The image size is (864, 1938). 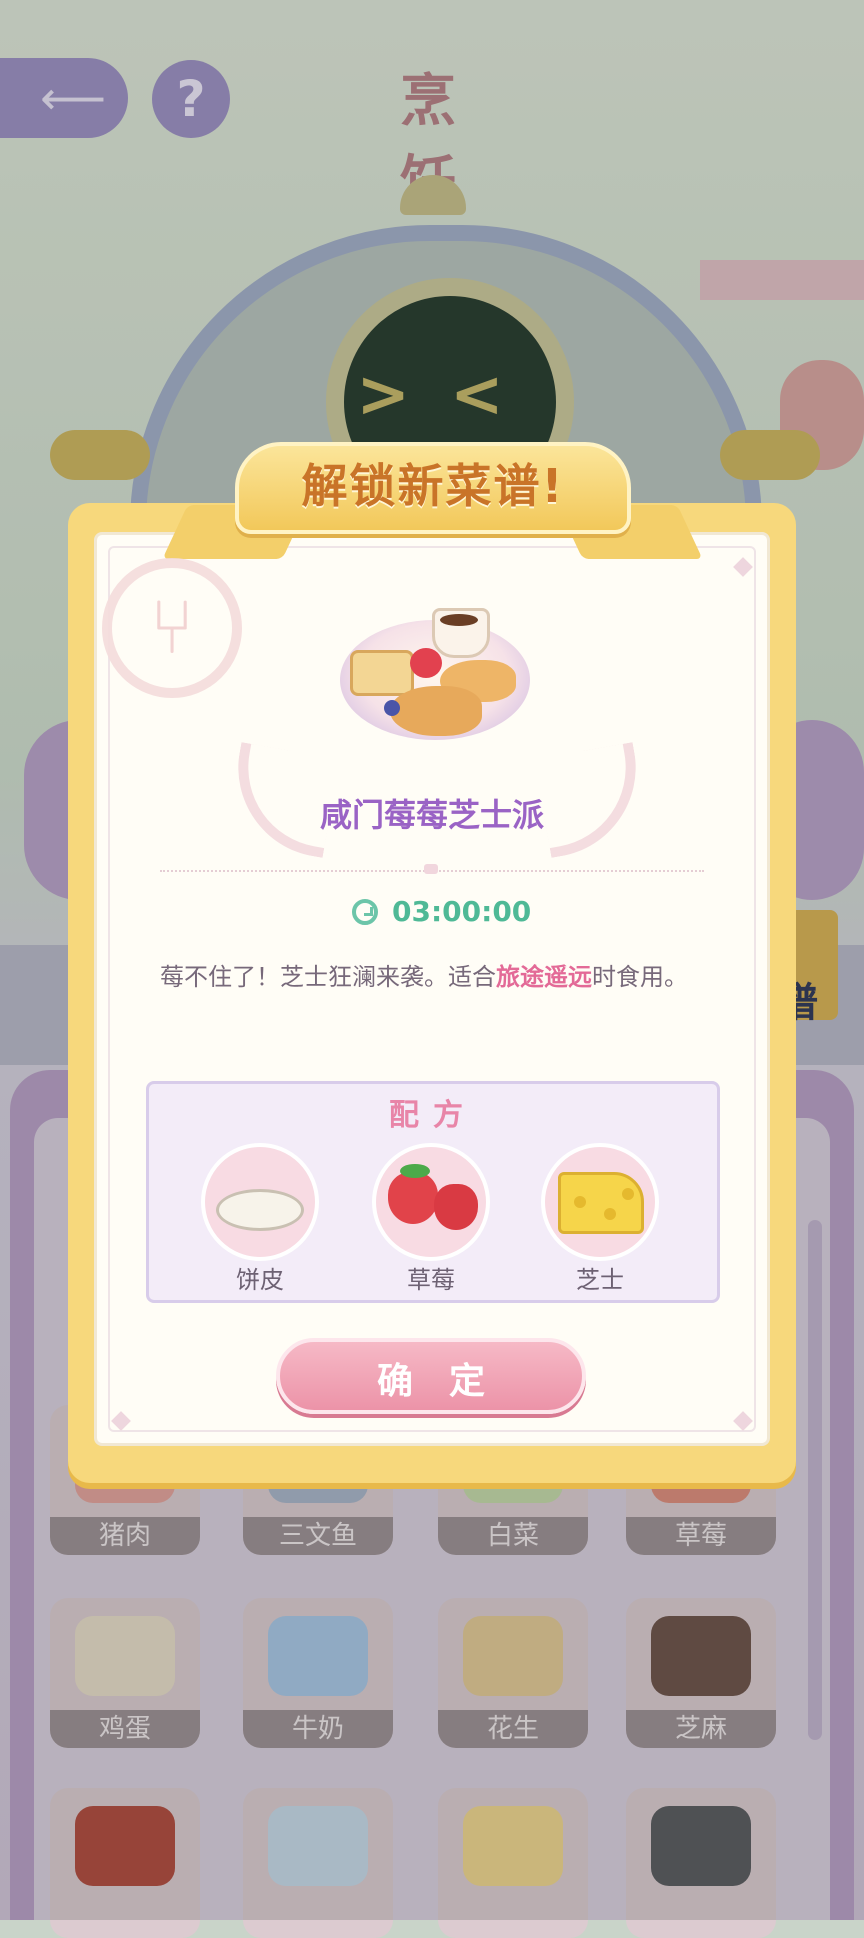 I want to click on divider-bow-icon, so click(x=431, y=869).